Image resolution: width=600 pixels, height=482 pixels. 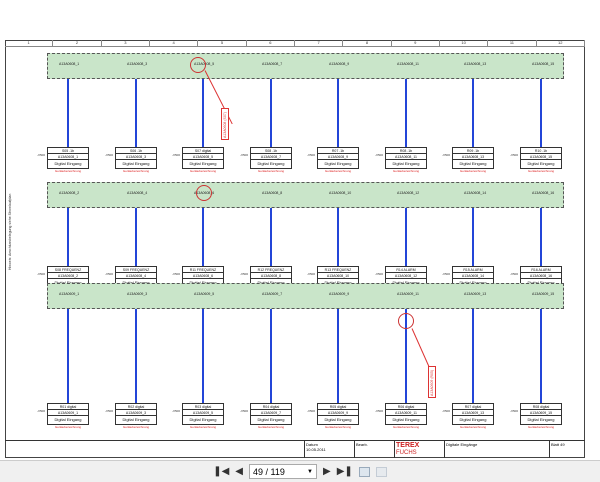 I want to click on annotation-box: A13A0609 (R05), so click(x=432, y=382).